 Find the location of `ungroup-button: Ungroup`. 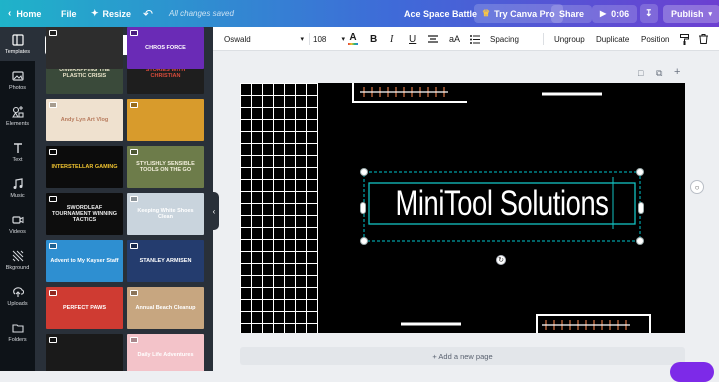

ungroup-button: Ungroup is located at coordinates (569, 39).